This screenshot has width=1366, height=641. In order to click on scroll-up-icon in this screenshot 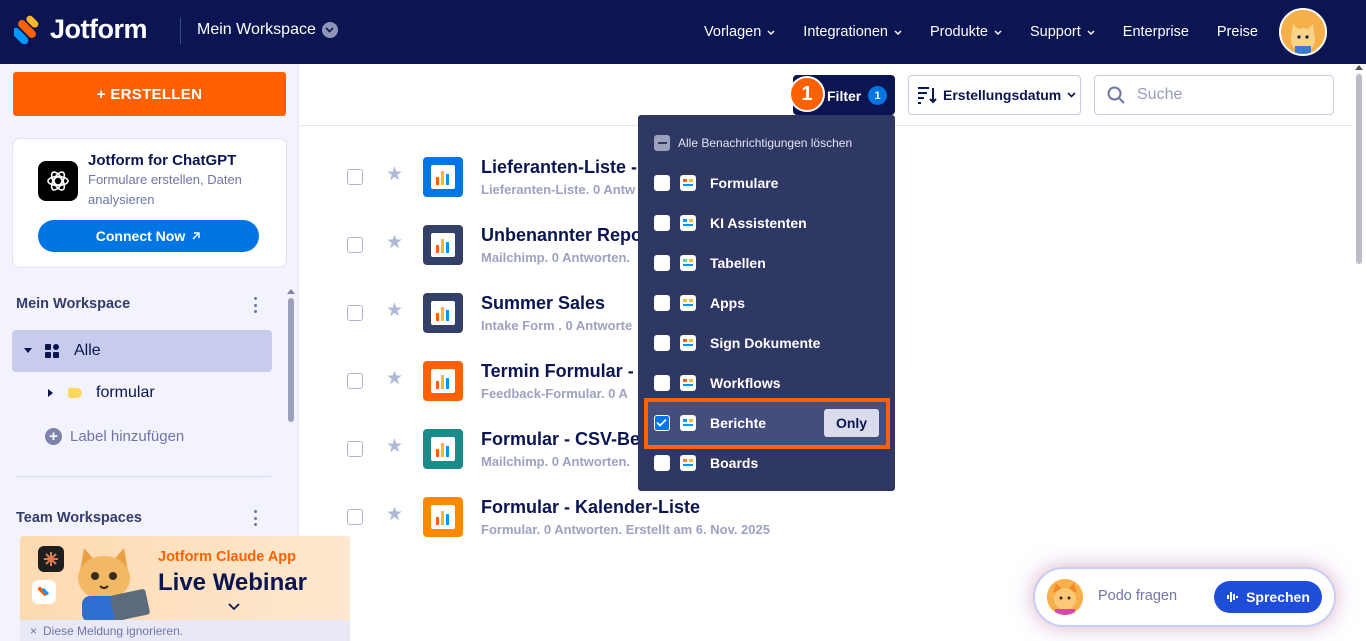, I will do `click(291, 291)`.